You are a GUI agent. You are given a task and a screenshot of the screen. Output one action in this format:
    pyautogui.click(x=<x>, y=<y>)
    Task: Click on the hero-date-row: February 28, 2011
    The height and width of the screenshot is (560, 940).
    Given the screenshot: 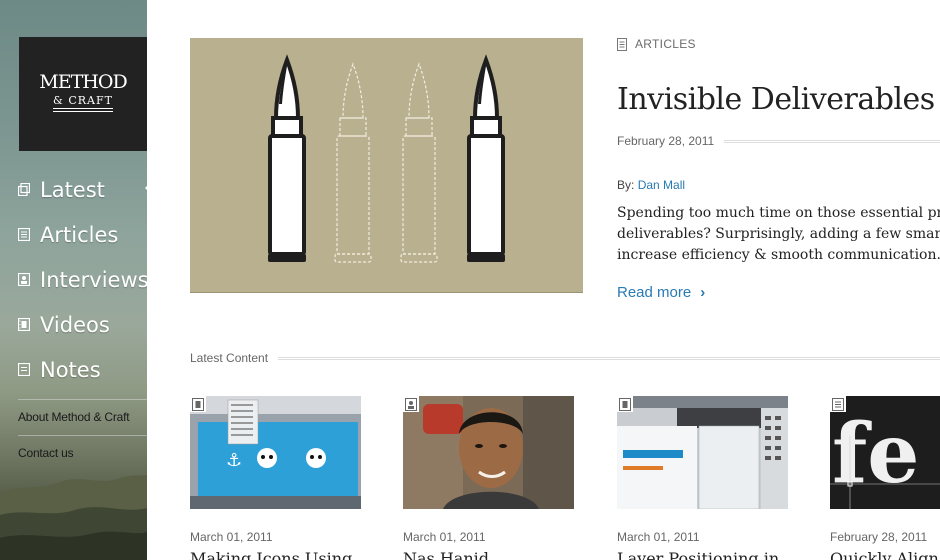 What is the action you would take?
    pyautogui.click(x=778, y=141)
    